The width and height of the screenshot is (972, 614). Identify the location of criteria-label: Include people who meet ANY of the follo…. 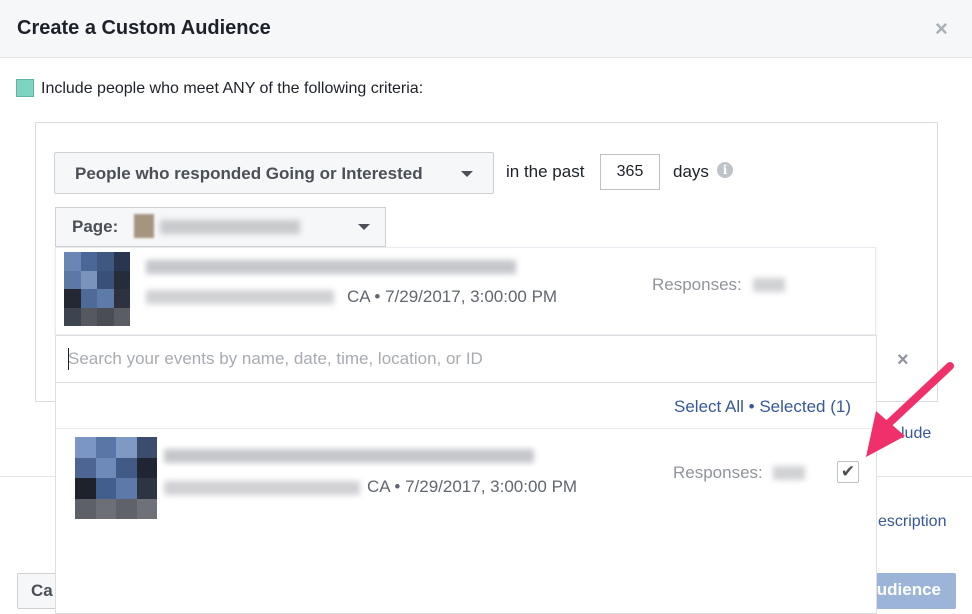
(232, 88).